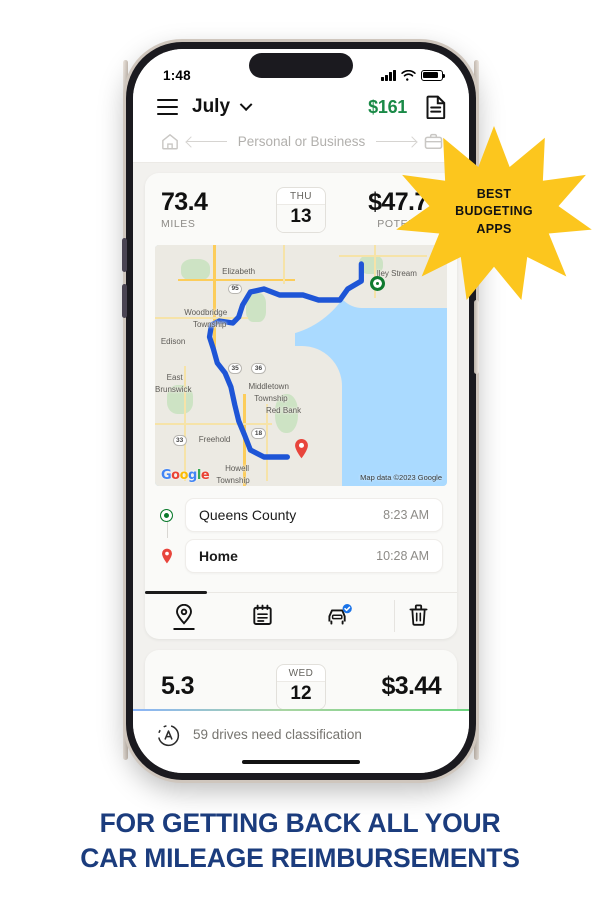 The height and width of the screenshot is (900, 600). I want to click on next-date-day-of-week: WED, so click(301, 673).